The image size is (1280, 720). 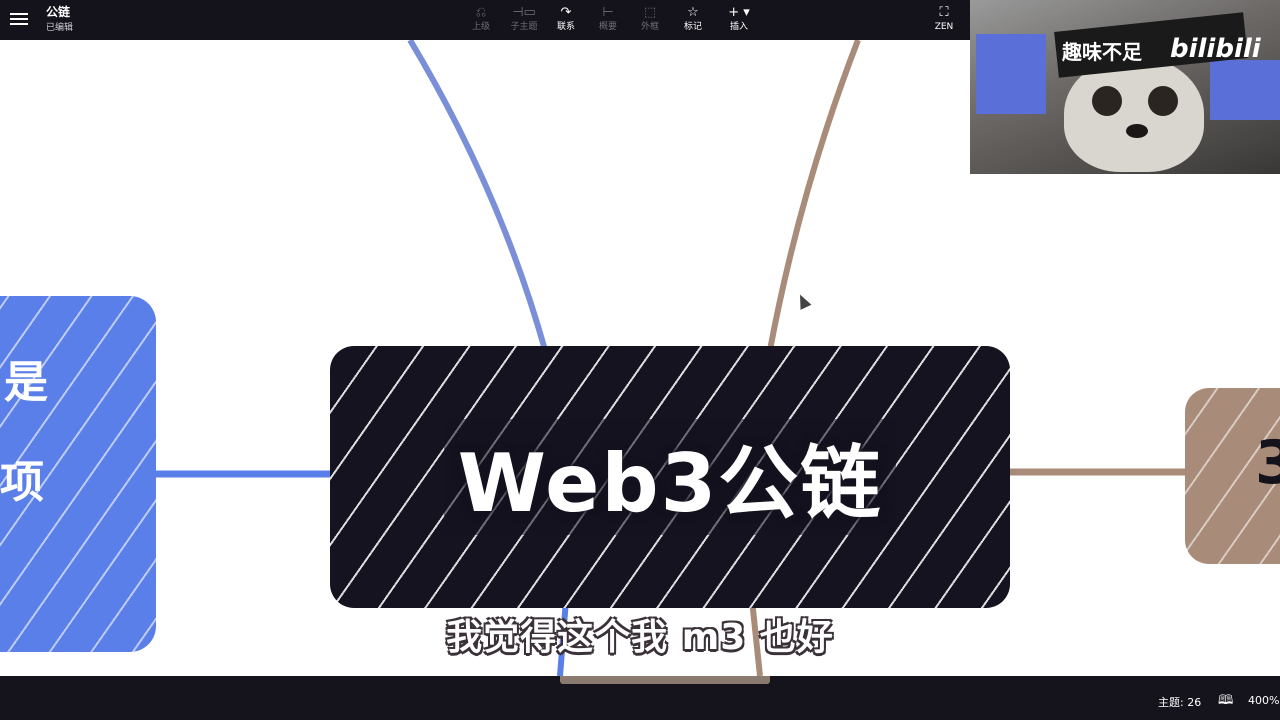 What do you see at coordinates (944, 12) in the screenshot?
I see `fullscreen-icon: ⛶` at bounding box center [944, 12].